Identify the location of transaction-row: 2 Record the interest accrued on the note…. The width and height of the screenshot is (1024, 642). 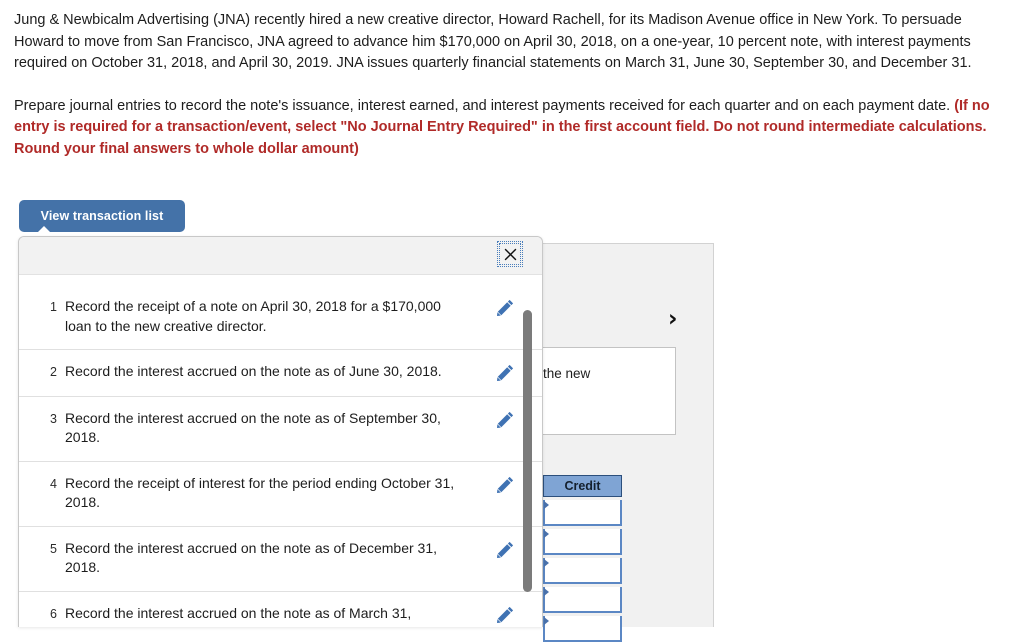
(280, 373).